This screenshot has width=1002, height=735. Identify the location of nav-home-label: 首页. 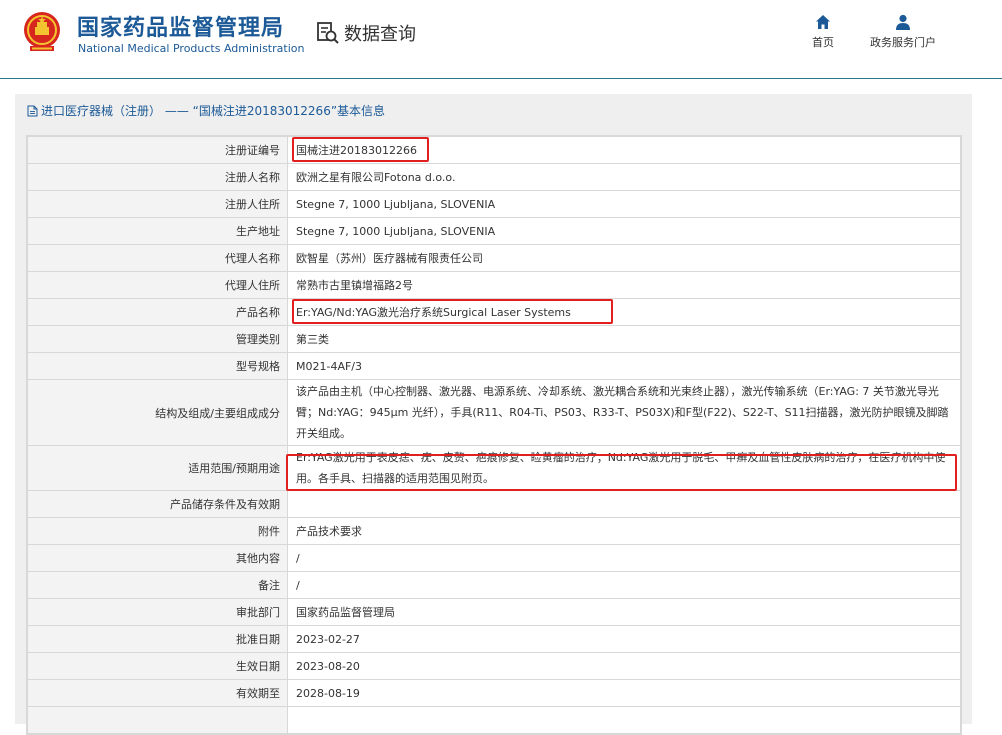
(823, 42).